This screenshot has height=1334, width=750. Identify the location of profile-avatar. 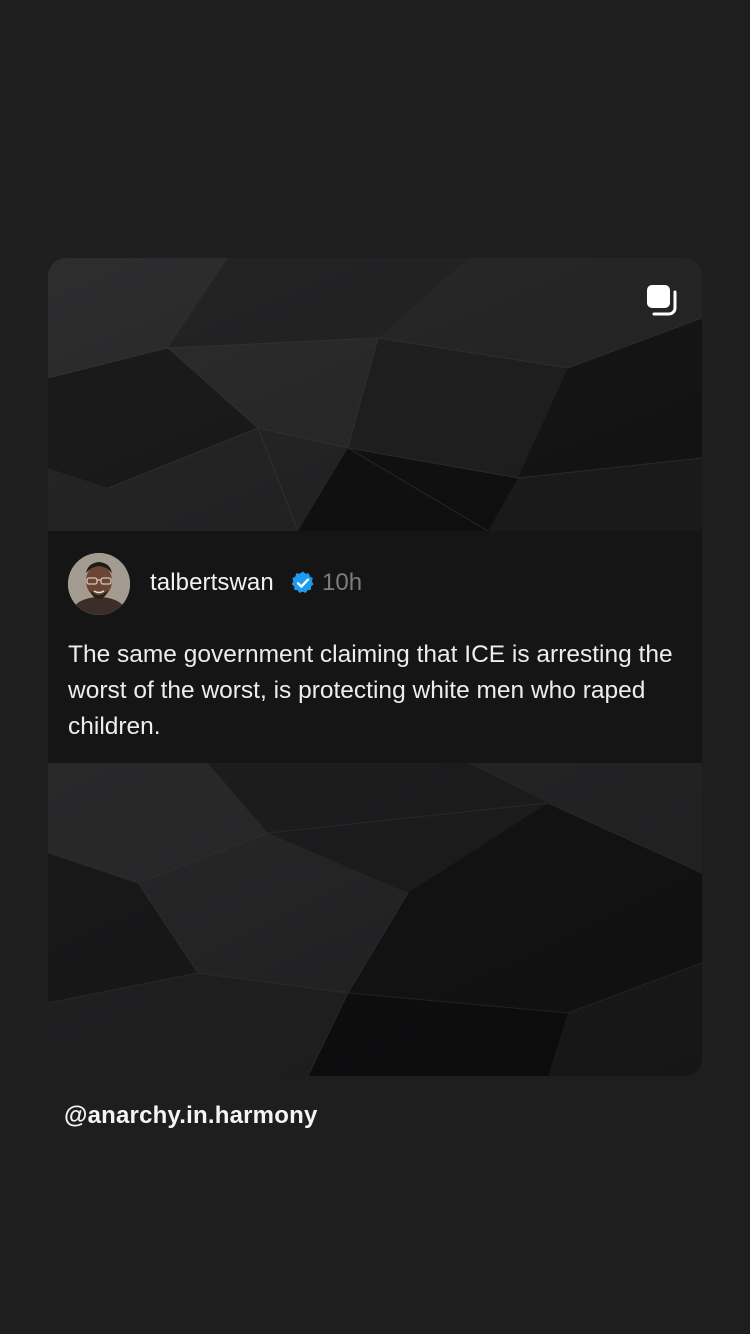
(99, 584).